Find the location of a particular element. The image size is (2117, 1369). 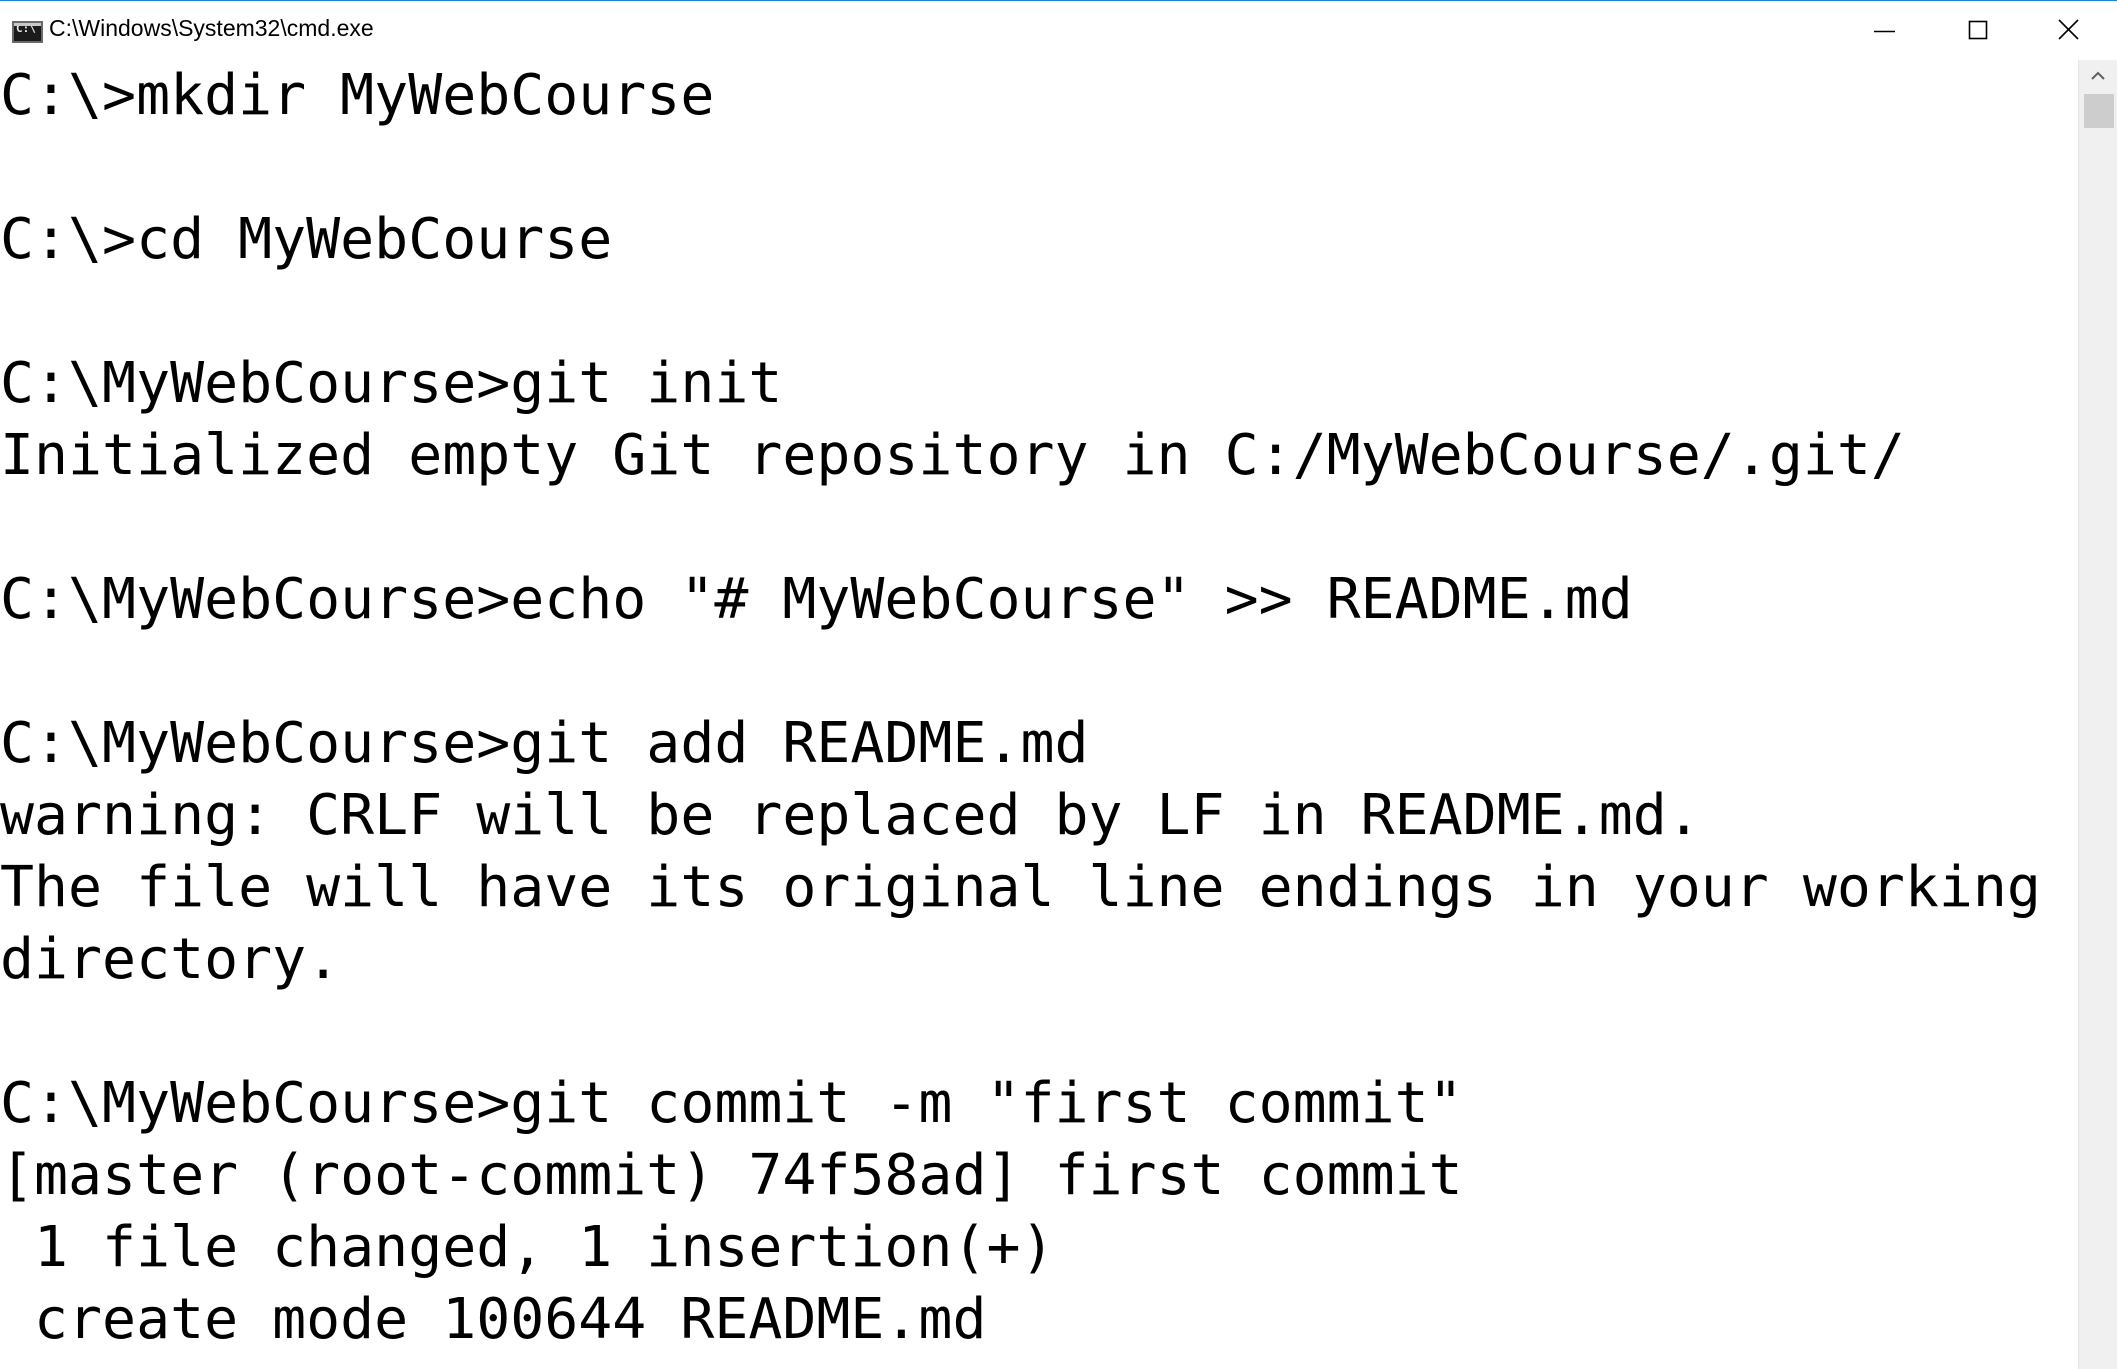

console-line: directory. is located at coordinates (170, 959).